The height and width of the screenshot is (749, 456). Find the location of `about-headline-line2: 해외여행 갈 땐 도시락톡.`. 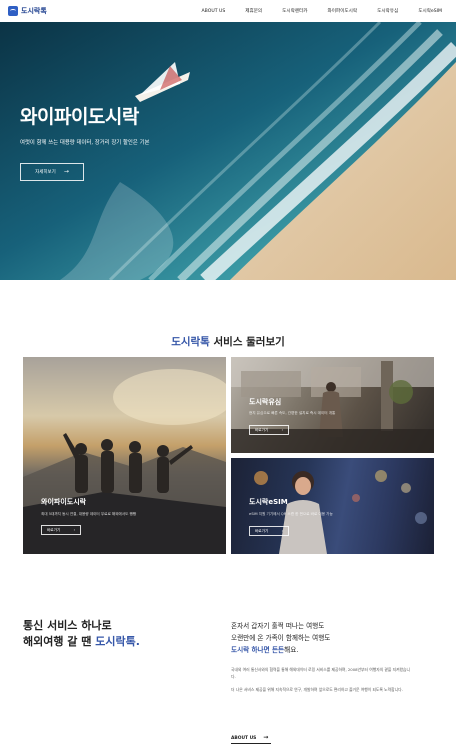

about-headline-line2: 해외여행 갈 땐 도시락톡. is located at coordinates (81, 642).